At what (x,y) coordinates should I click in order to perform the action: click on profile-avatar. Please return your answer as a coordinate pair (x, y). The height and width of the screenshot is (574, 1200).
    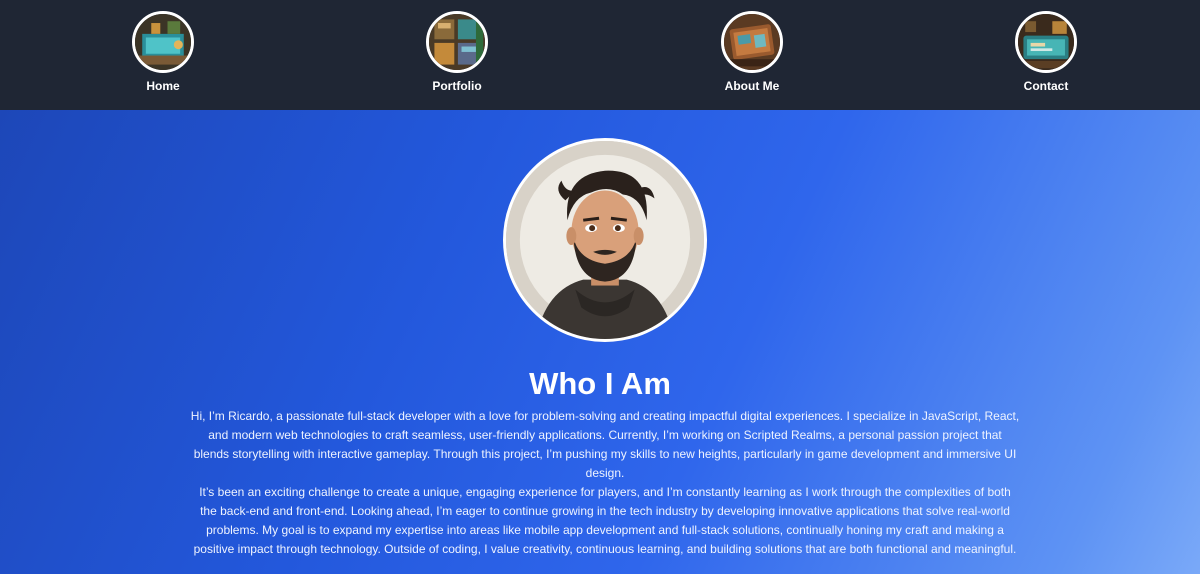
    Looking at the image, I should click on (605, 240).